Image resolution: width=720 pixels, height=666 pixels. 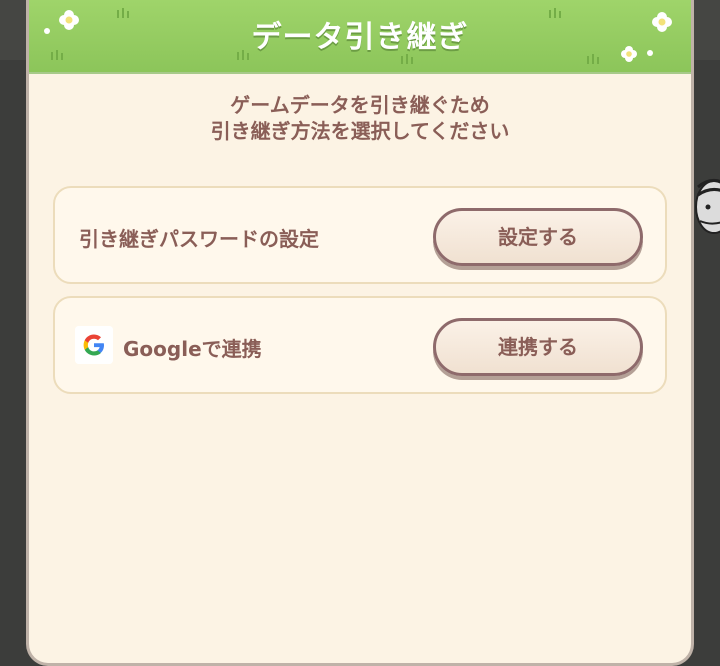 What do you see at coordinates (360, 345) in the screenshot?
I see `google-option-card: Googleで連携 連携する` at bounding box center [360, 345].